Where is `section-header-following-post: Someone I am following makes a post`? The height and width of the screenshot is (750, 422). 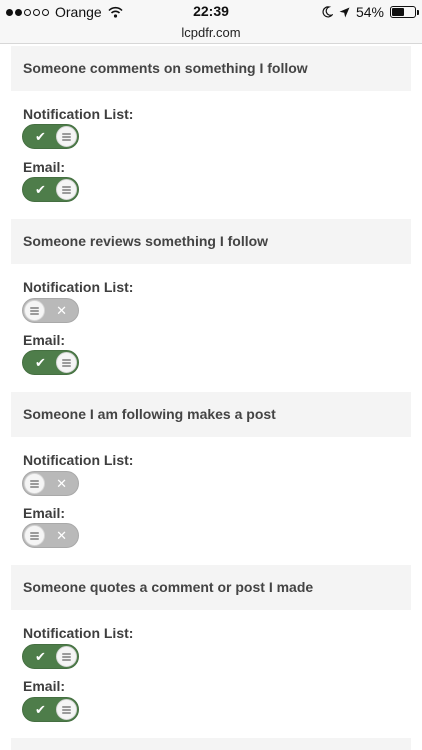
section-header-following-post: Someone I am following makes a post is located at coordinates (211, 414).